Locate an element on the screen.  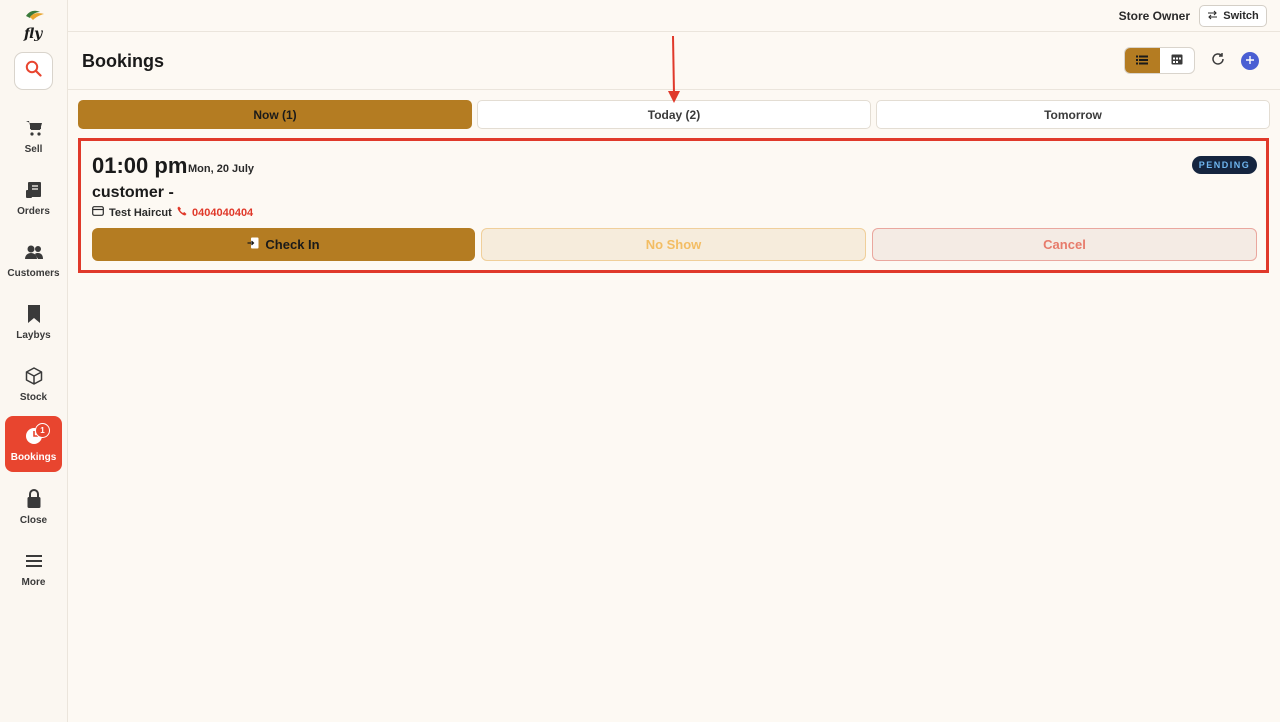
nav-item-close: Close is located at coordinates (33, 507).